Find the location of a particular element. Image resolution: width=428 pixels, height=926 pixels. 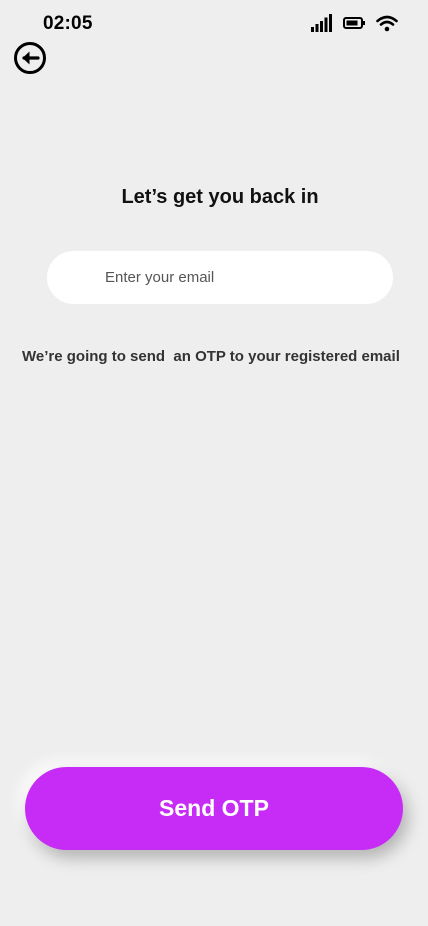

send-otp-button: Send OTP is located at coordinates (214, 808).